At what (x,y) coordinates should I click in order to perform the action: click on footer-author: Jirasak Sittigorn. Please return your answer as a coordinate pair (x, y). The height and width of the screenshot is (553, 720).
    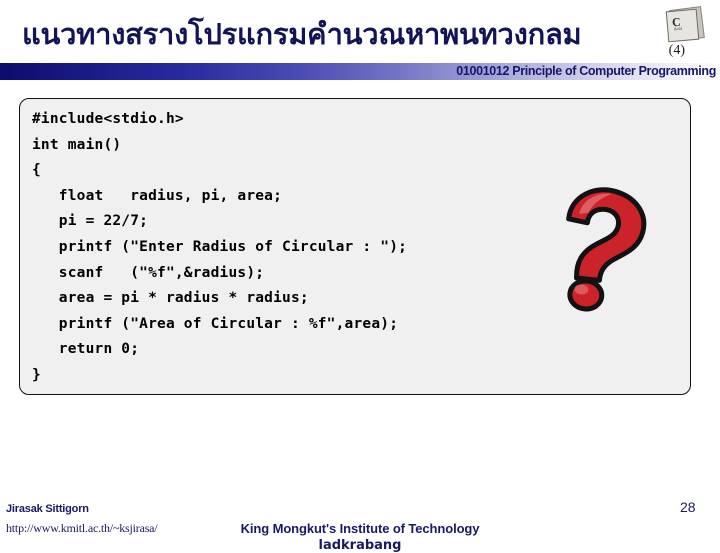
    Looking at the image, I should click on (47, 509).